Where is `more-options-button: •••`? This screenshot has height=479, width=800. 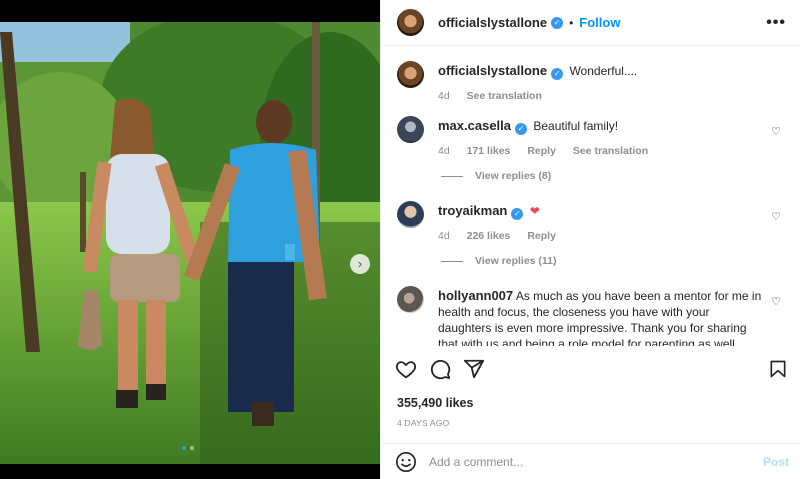 more-options-button: ••• is located at coordinates (776, 23).